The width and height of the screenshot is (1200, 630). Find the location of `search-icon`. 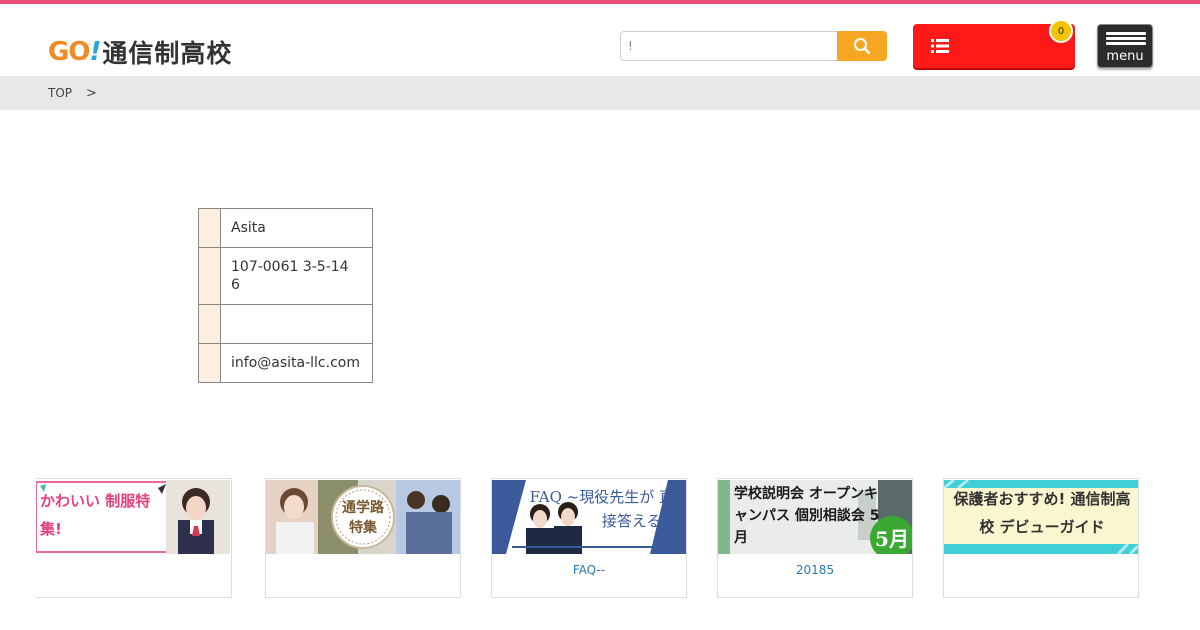

search-icon is located at coordinates (862, 46).